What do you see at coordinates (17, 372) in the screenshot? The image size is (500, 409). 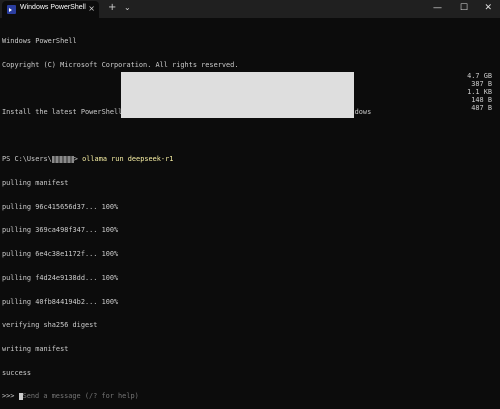 I see `success-line: success` at bounding box center [17, 372].